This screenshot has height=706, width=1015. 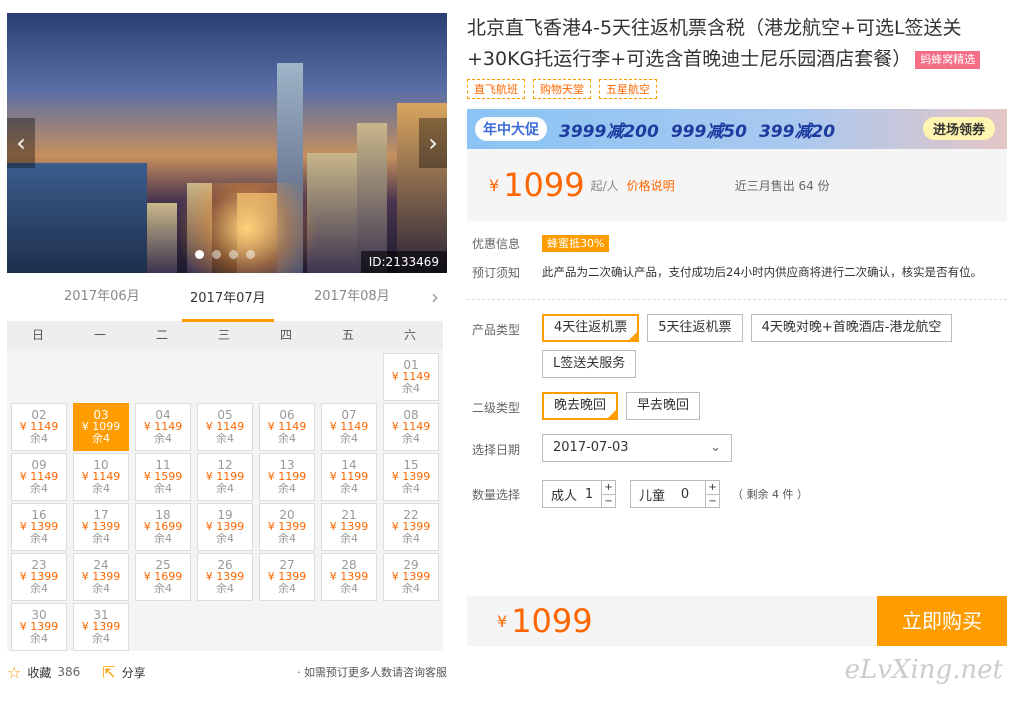 I want to click on calendar-day: 29 ¥ 1399 余4, so click(x=411, y=577).